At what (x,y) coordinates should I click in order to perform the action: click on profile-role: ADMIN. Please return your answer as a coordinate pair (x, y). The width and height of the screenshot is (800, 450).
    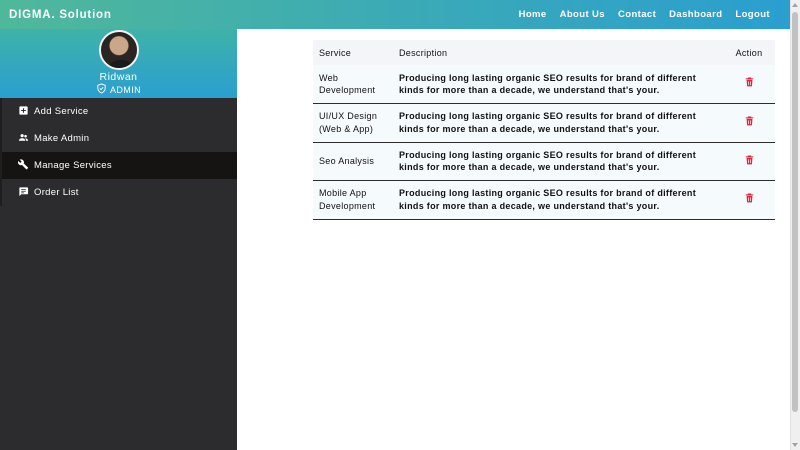
    Looking at the image, I should click on (118, 89).